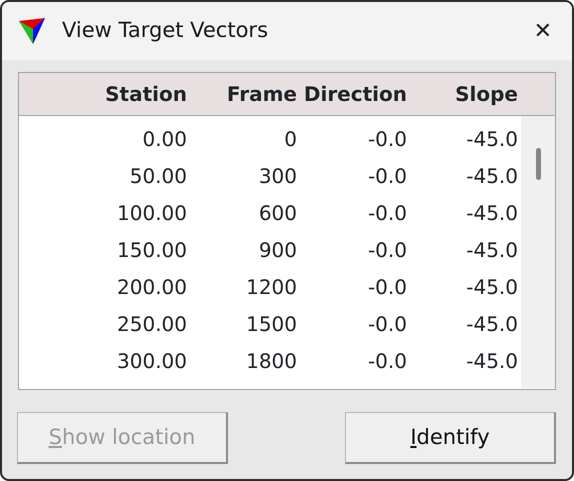 The height and width of the screenshot is (481, 574). I want to click on close-button: ✕, so click(543, 31).